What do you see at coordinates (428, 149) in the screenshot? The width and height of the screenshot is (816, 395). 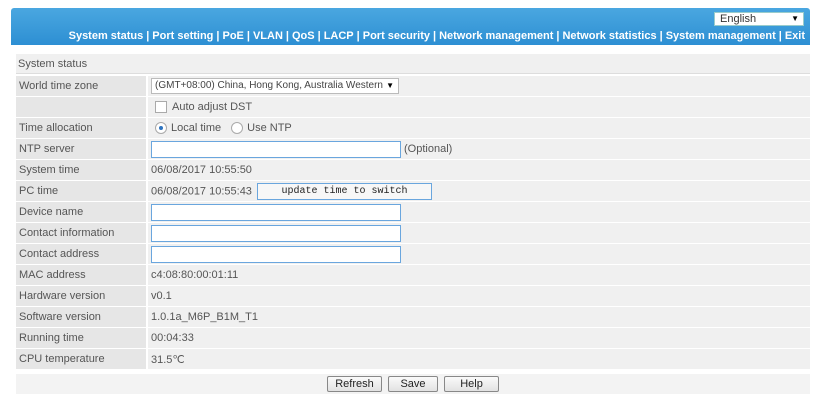 I see `ntp-optional-hint: (Optional)` at bounding box center [428, 149].